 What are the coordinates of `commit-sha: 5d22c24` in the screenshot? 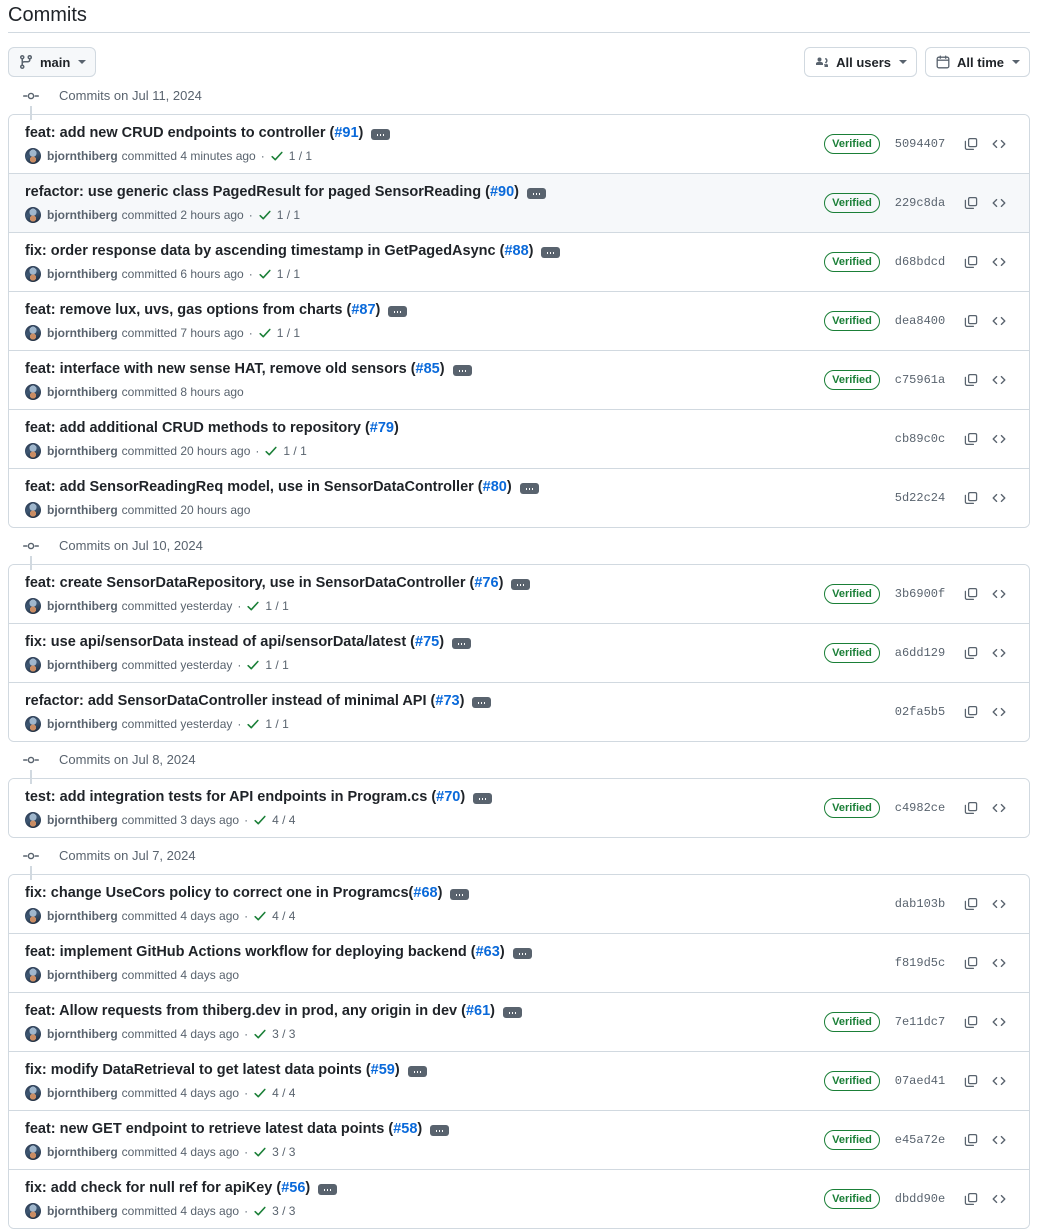 It's located at (920, 498).